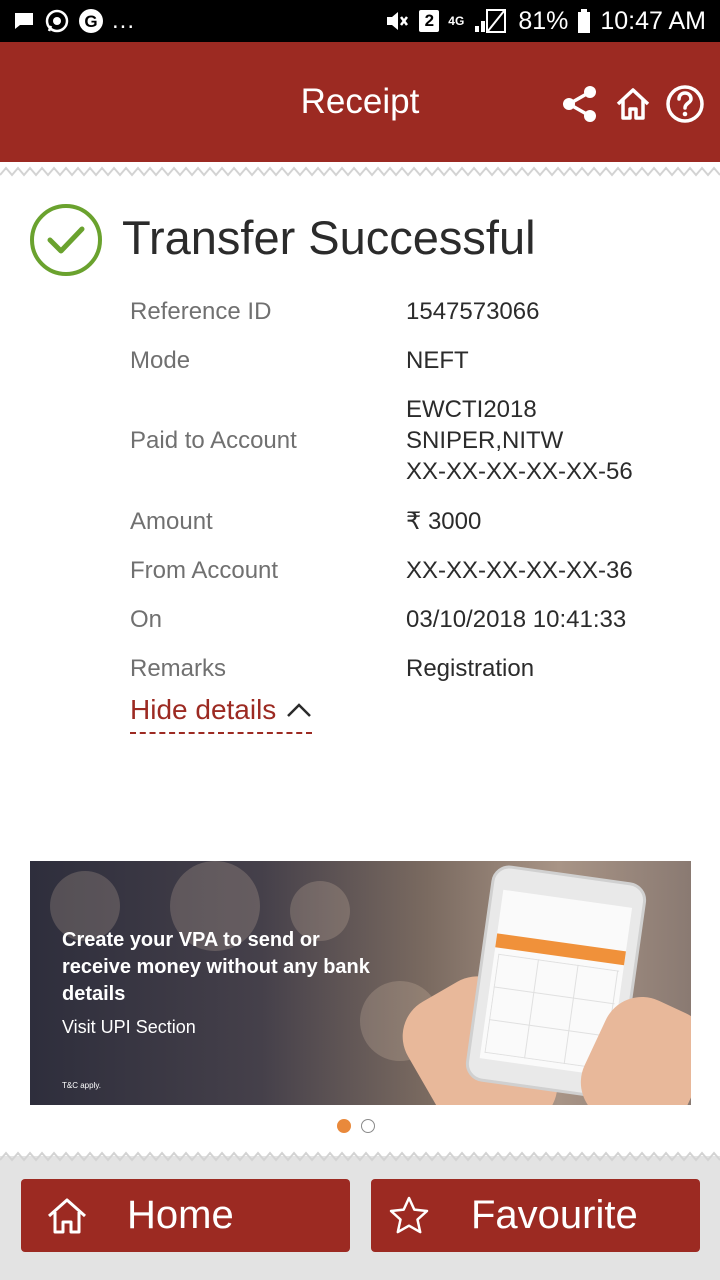 This screenshot has width=720, height=1280. Describe the element at coordinates (584, 21) in the screenshot. I see `battery-icon` at that location.